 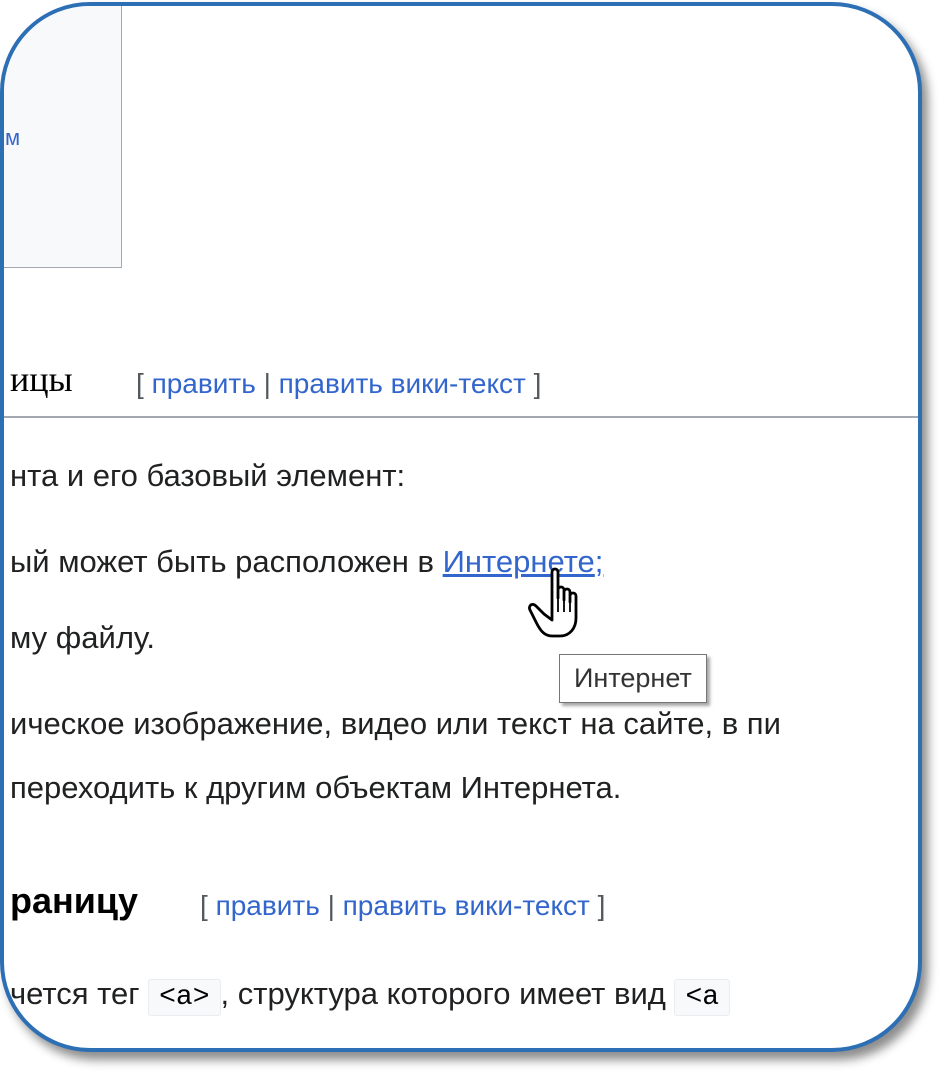 What do you see at coordinates (702, 997) in the screenshot?
I see `code-tag: <a` at bounding box center [702, 997].